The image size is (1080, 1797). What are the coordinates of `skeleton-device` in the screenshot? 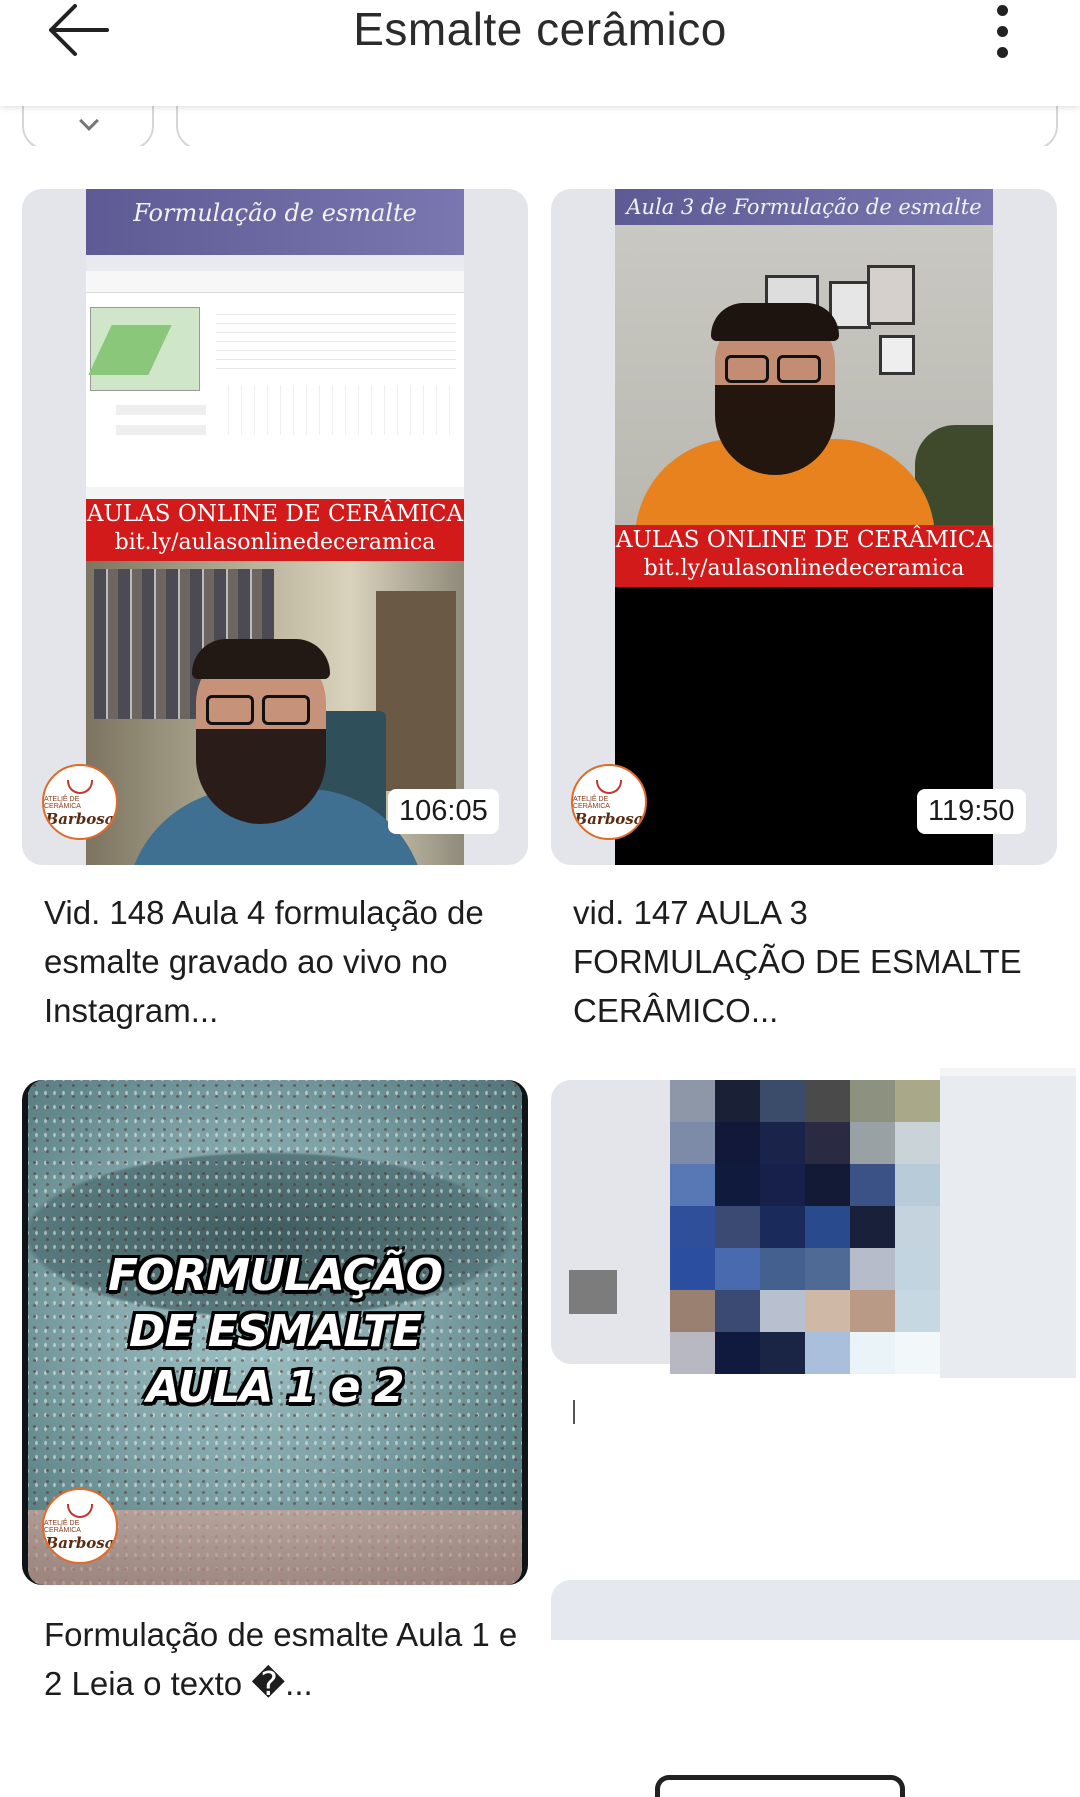 It's located at (780, 1786).